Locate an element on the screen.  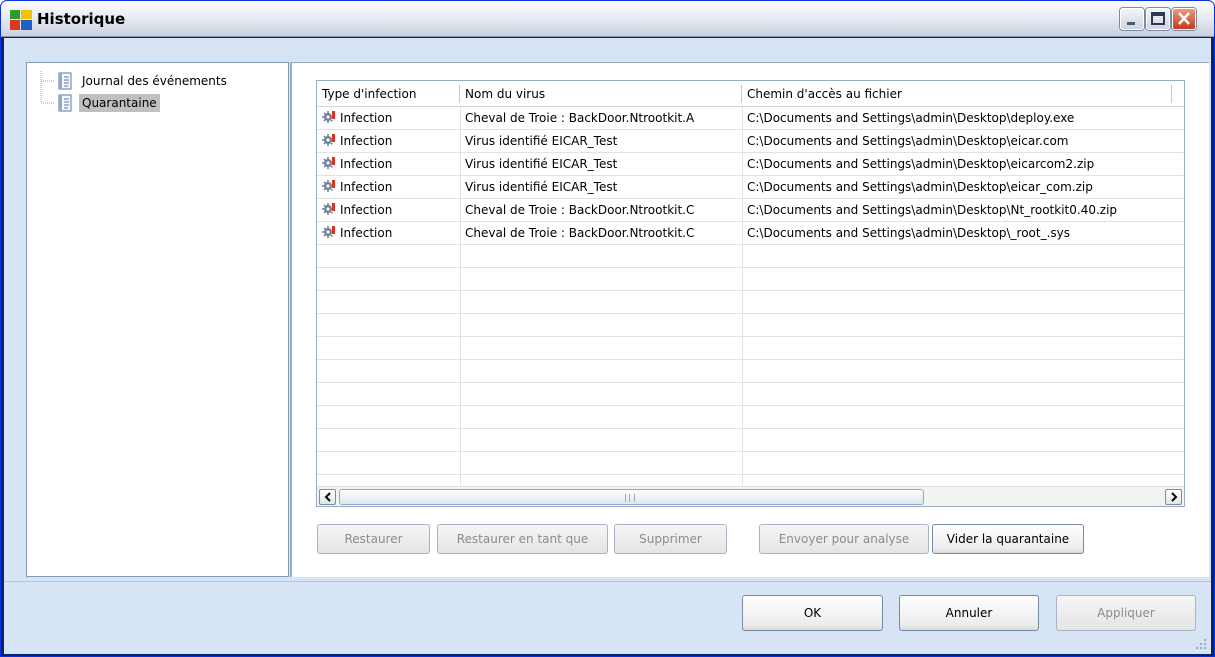
maximize-icon is located at coordinates (1158, 18).